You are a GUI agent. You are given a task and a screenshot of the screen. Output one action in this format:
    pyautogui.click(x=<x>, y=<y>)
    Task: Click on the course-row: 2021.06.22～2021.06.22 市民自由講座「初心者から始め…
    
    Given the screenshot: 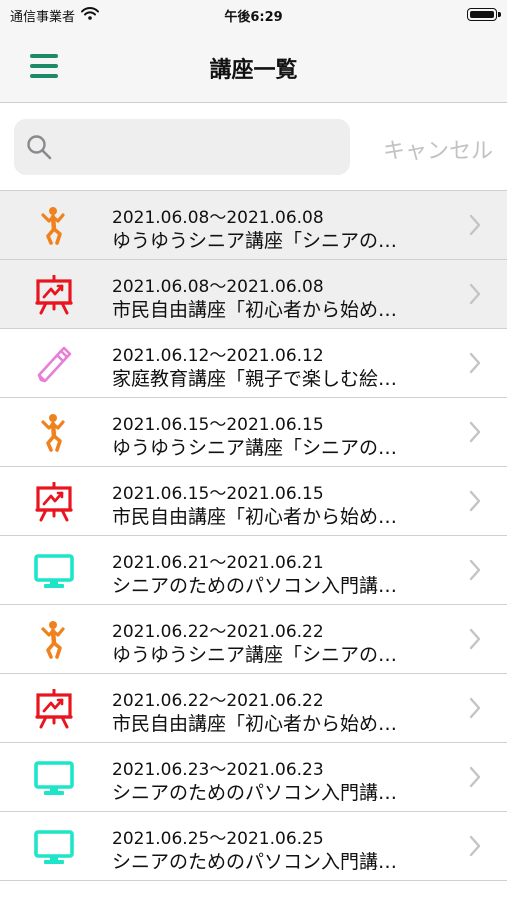 What is the action you would take?
    pyautogui.click(x=253, y=707)
    